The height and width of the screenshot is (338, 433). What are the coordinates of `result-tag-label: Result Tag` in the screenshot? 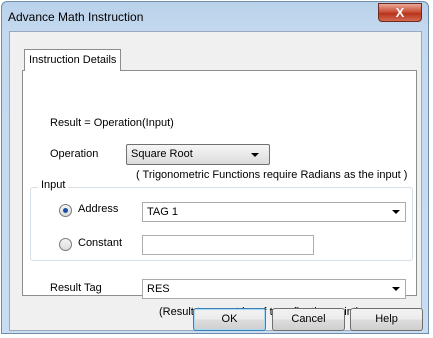 It's located at (76, 288).